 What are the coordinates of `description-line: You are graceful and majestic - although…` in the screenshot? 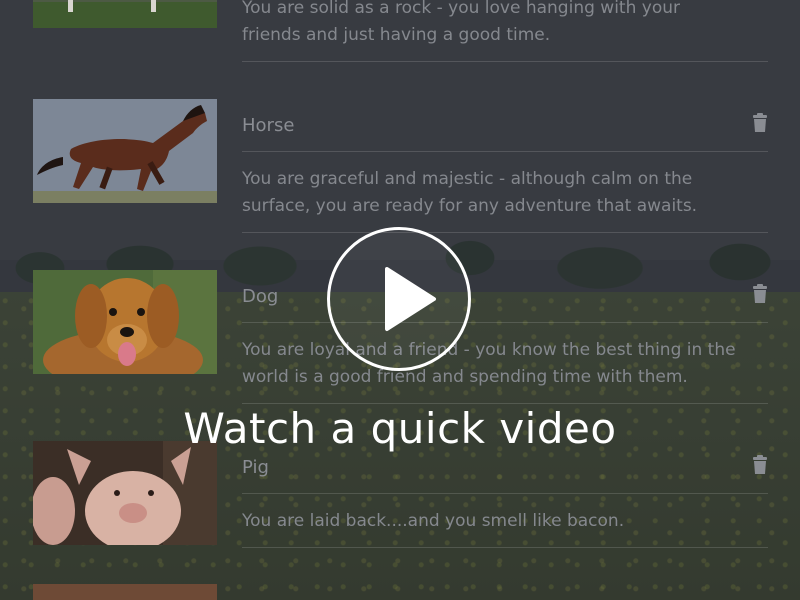 It's located at (467, 179).